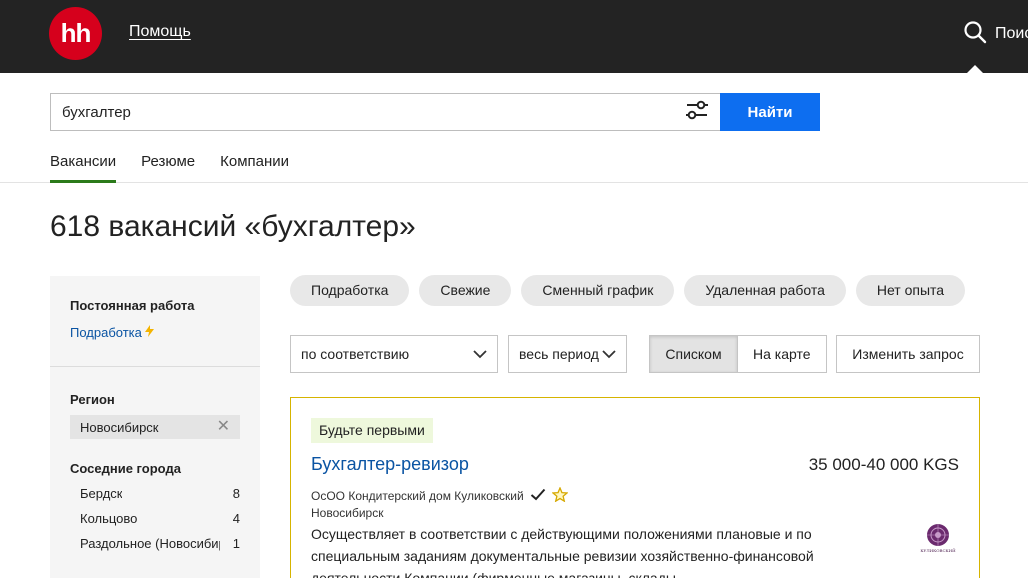 The width and height of the screenshot is (1028, 578). What do you see at coordinates (119, 427) in the screenshot?
I see `region-chip-label: Новосибирск` at bounding box center [119, 427].